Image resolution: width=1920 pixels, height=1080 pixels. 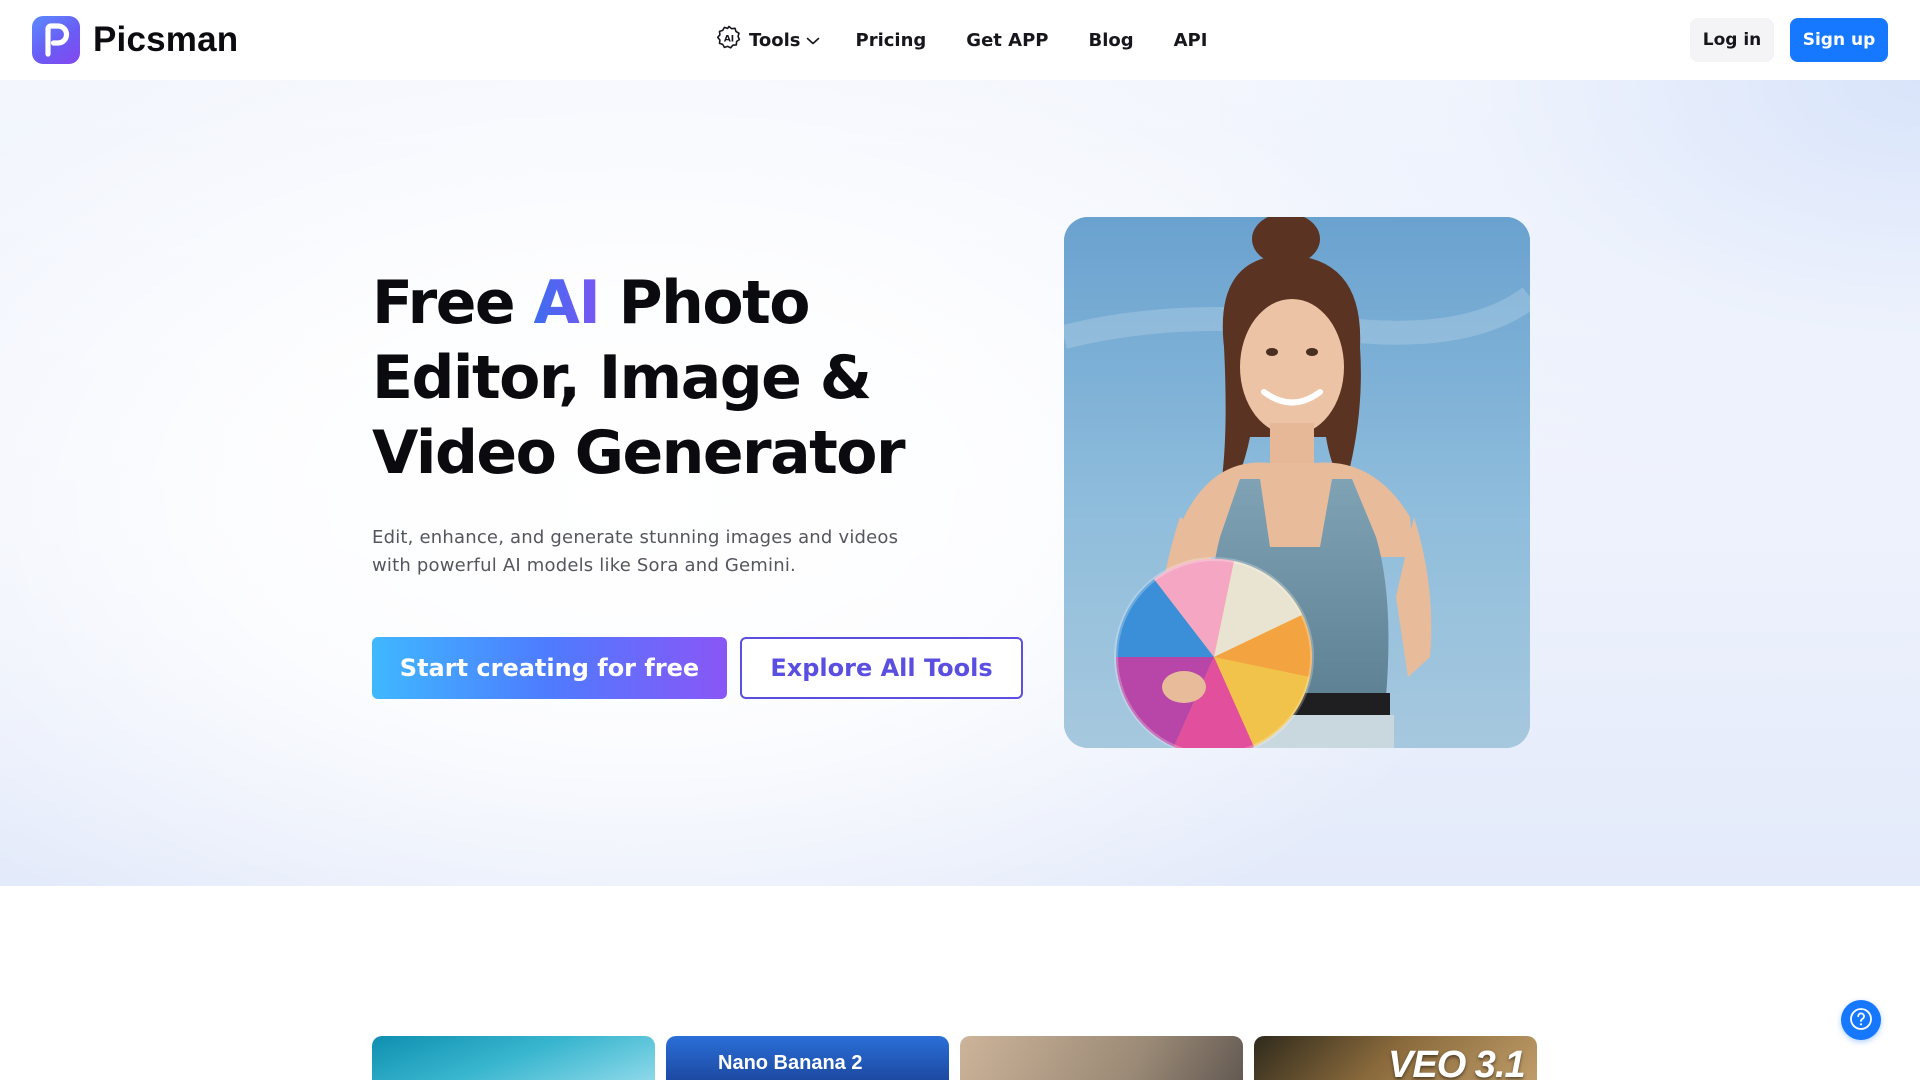 What do you see at coordinates (891, 40) in the screenshot?
I see `nav-link-pricing: Pricing` at bounding box center [891, 40].